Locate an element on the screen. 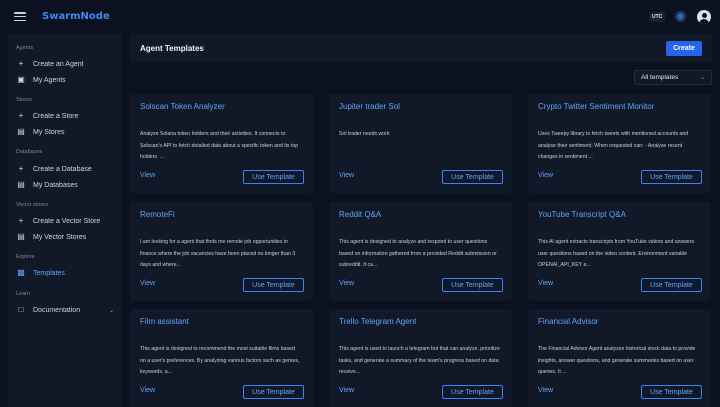  page-header: Agent Templates Create is located at coordinates (421, 48).